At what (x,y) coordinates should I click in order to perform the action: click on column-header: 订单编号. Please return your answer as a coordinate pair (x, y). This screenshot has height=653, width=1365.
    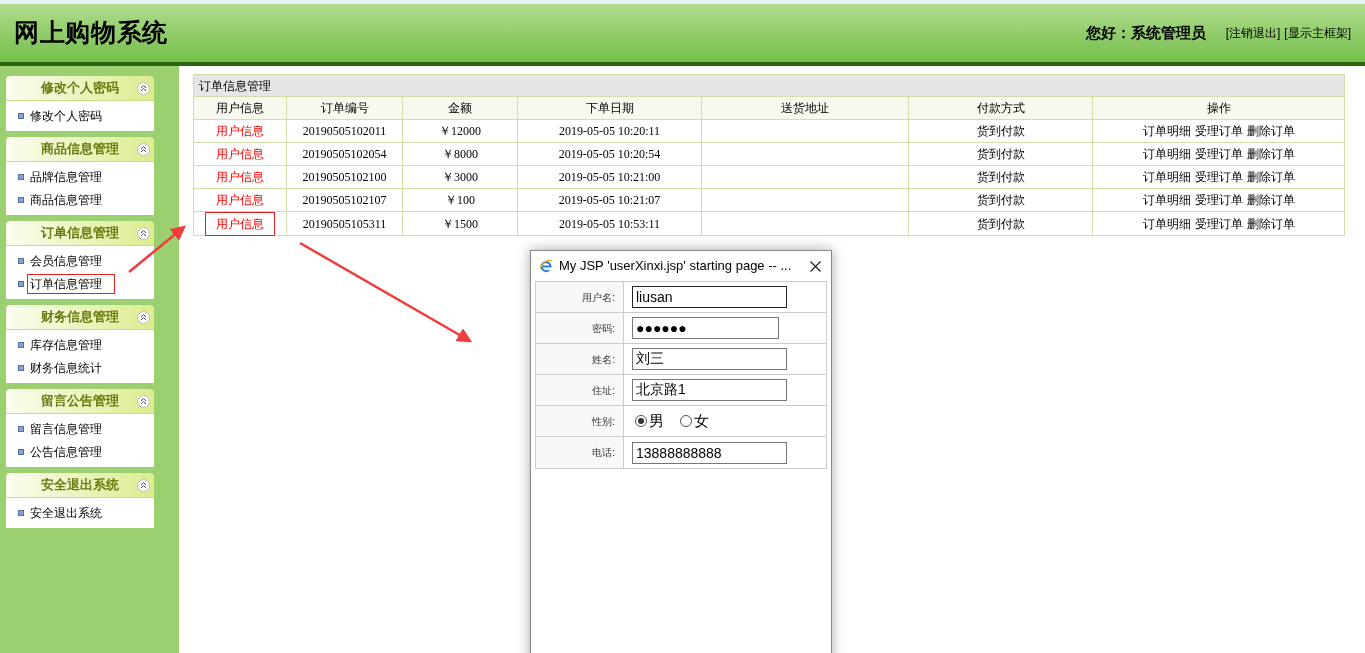
    Looking at the image, I should click on (345, 108).